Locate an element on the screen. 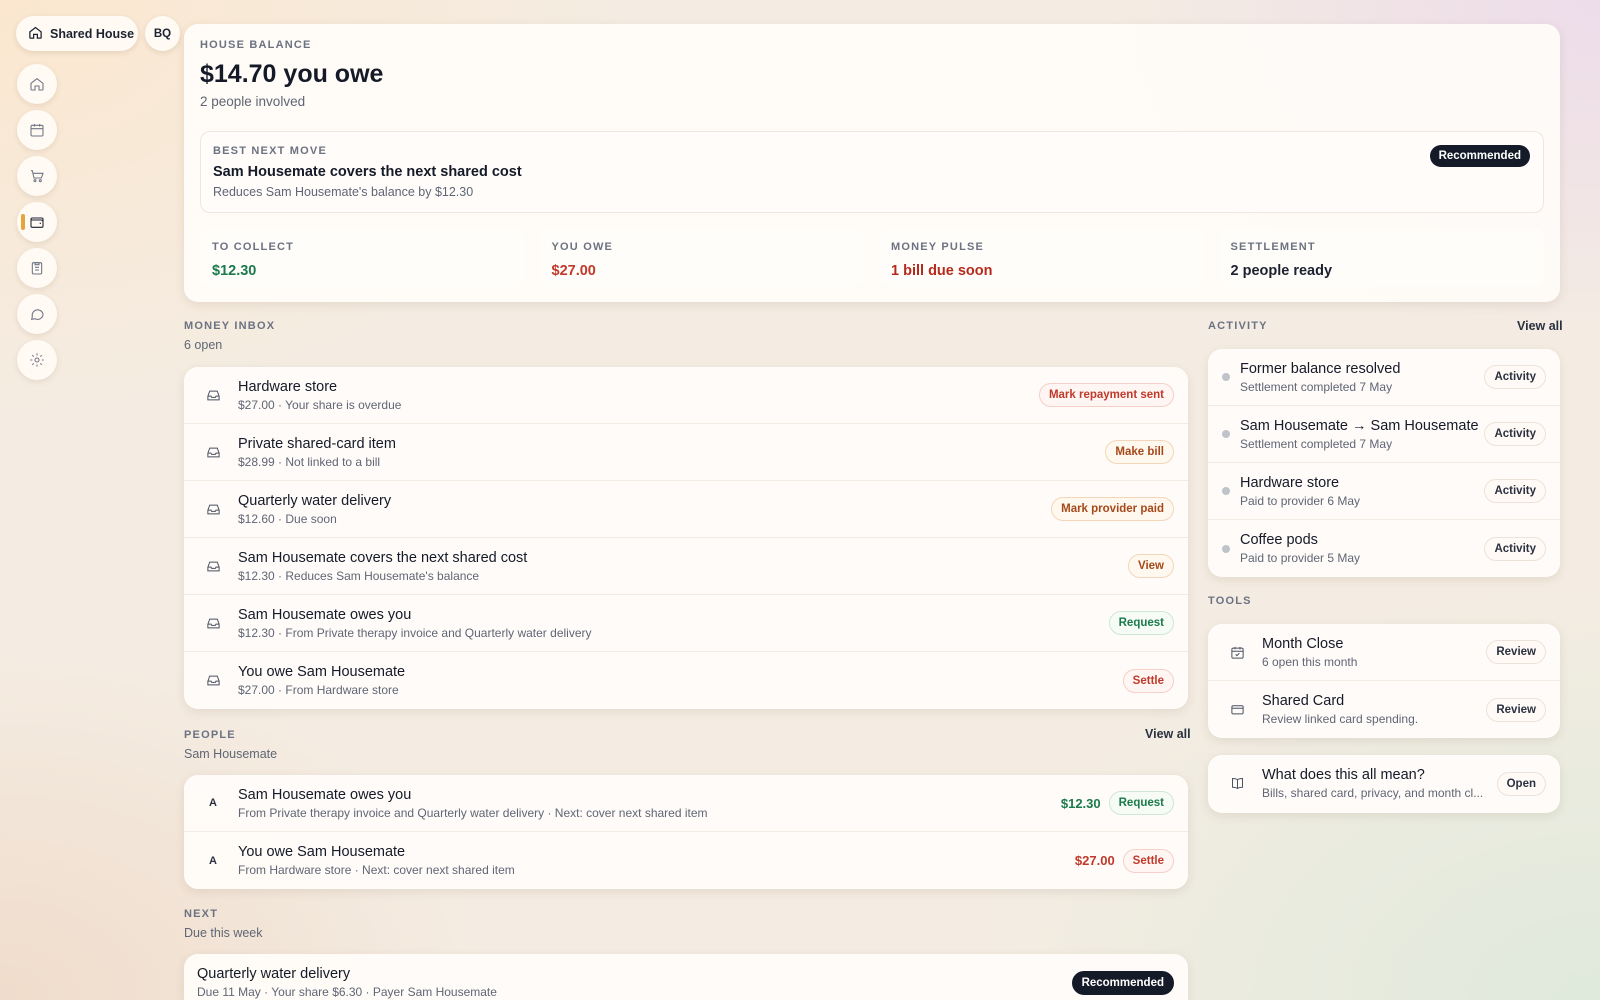  next-header: NEXT Due this week is located at coordinates (223, 924).